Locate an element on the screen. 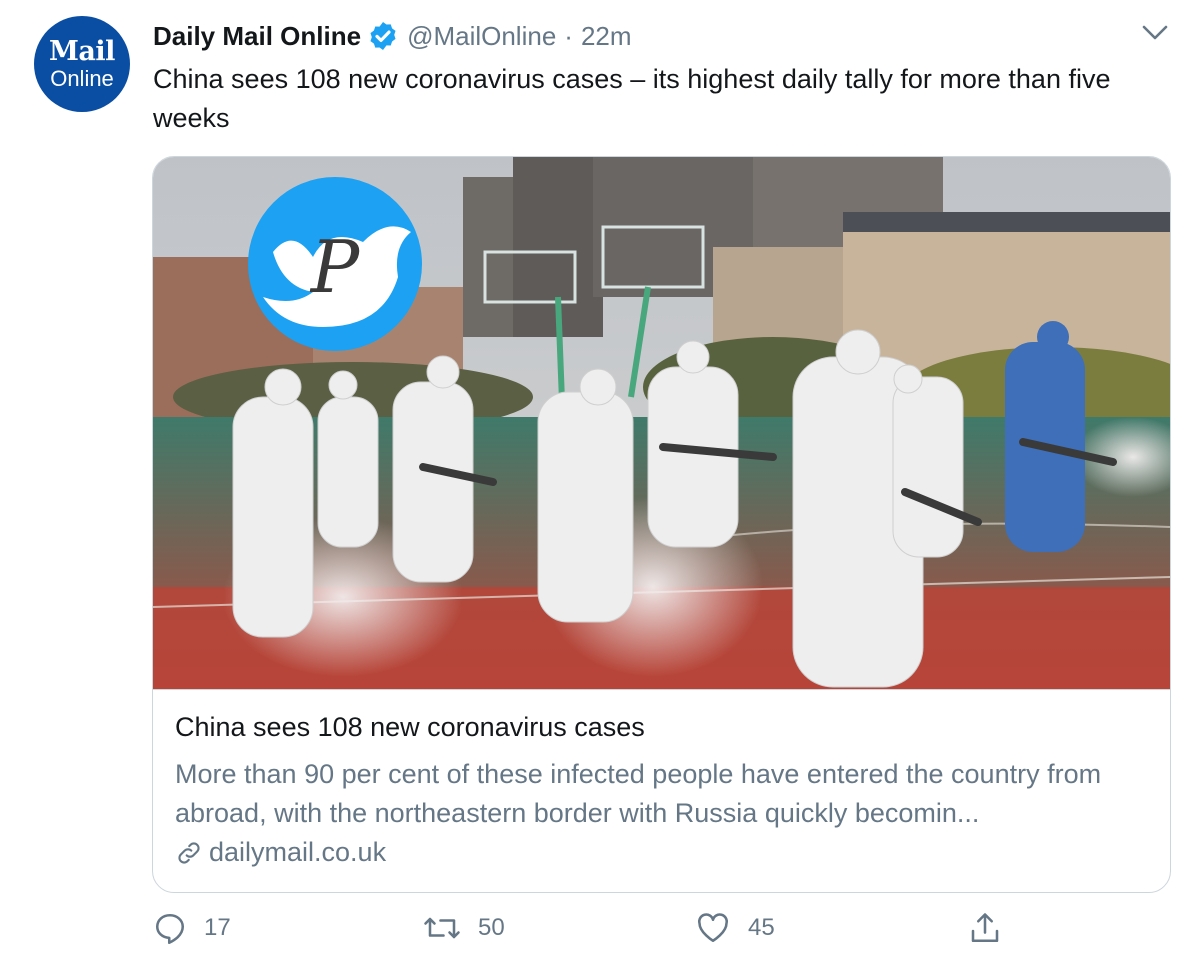  retweet-count: 50 is located at coordinates (491, 927).